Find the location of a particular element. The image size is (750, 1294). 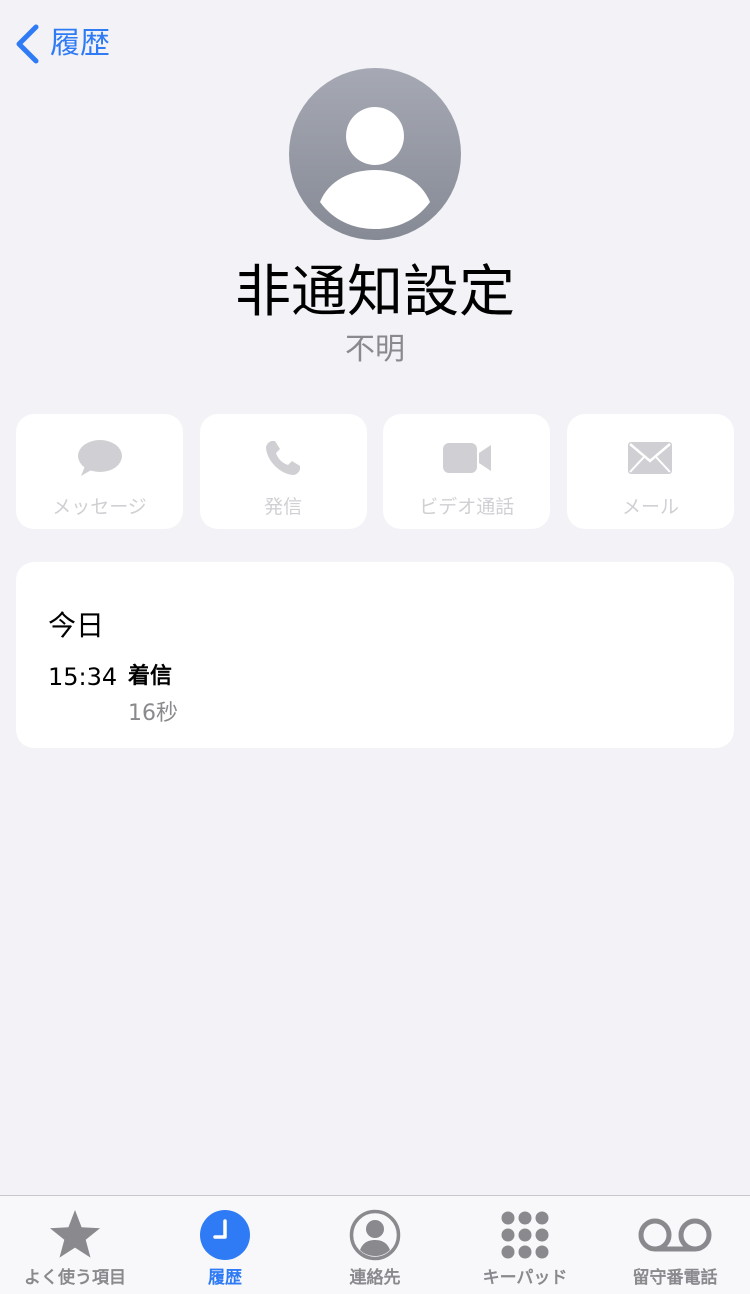

message-bubble-icon is located at coordinates (100, 458).